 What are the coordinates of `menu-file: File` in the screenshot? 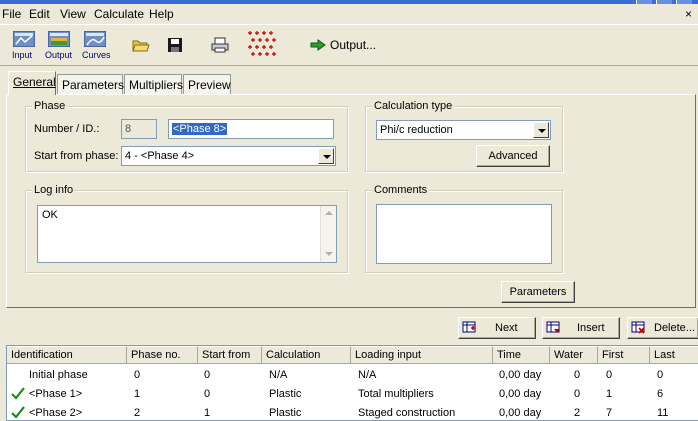 It's located at (11, 14).